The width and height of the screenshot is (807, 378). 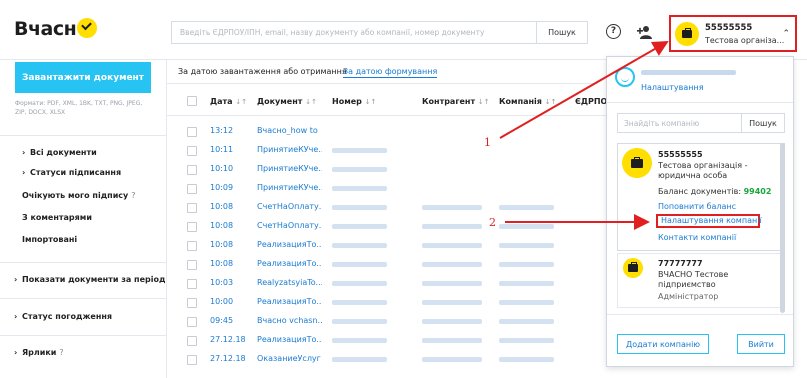 What do you see at coordinates (679, 123) in the screenshot?
I see `company-search-input` at bounding box center [679, 123].